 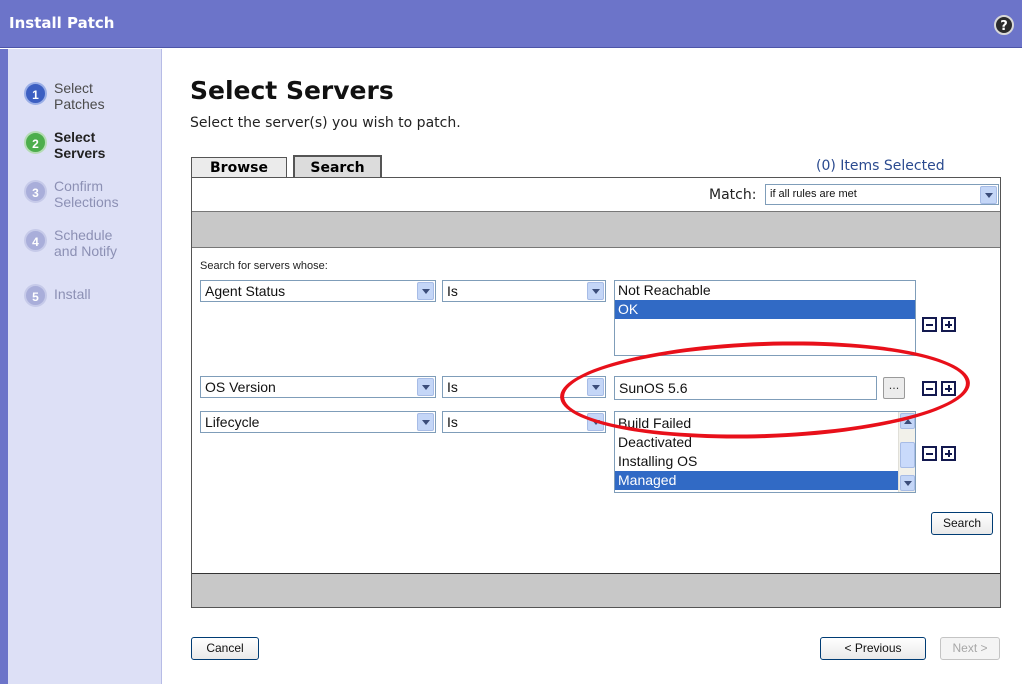 What do you see at coordinates (962, 523) in the screenshot?
I see `search-button: Search` at bounding box center [962, 523].